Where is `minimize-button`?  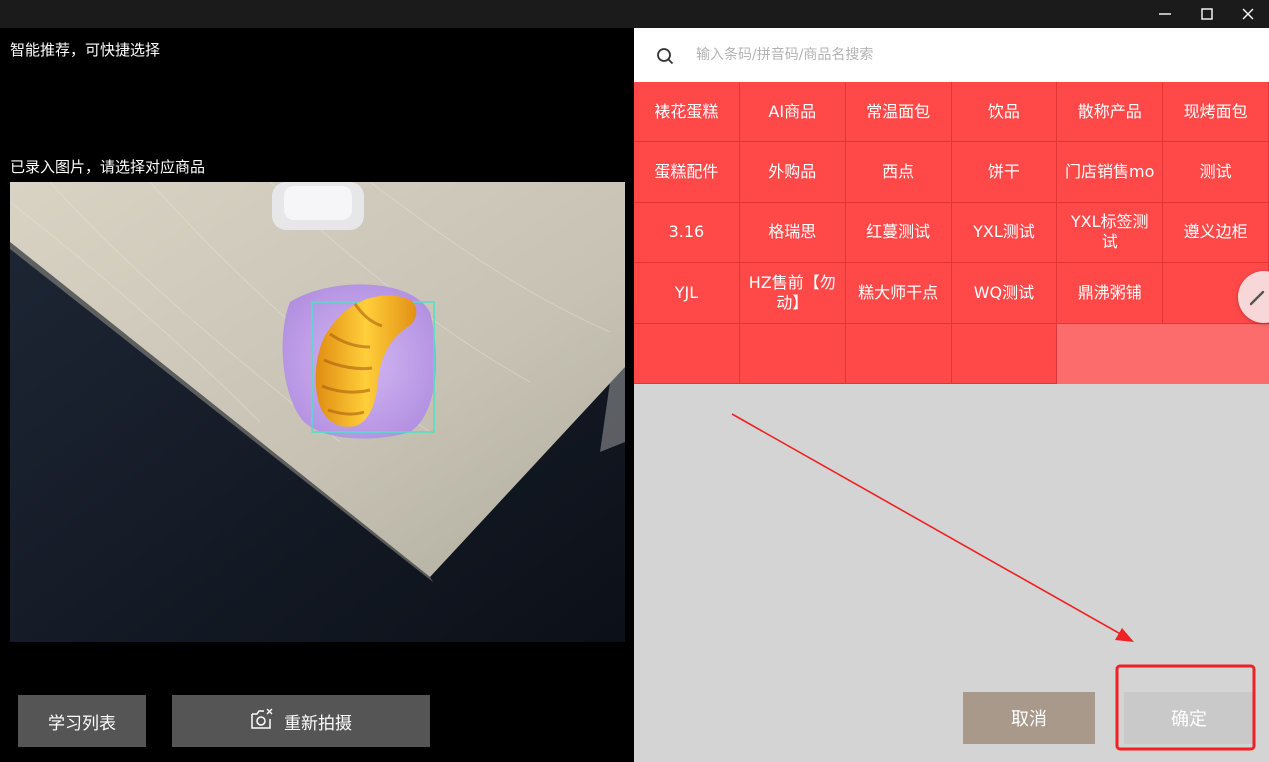 minimize-button is located at coordinates (1165, 14).